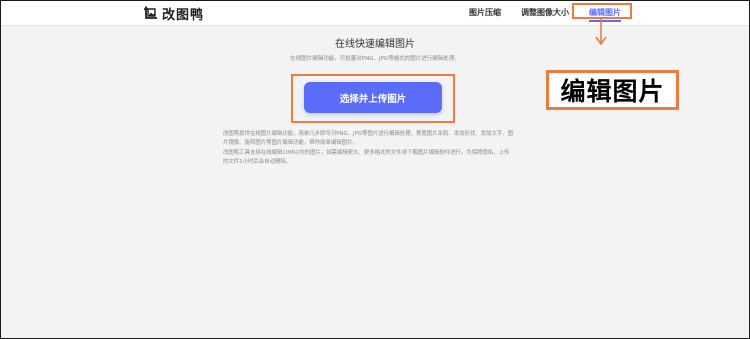  Describe the element at coordinates (183, 15) in the screenshot. I see `logo-text: 改图鸭` at that location.